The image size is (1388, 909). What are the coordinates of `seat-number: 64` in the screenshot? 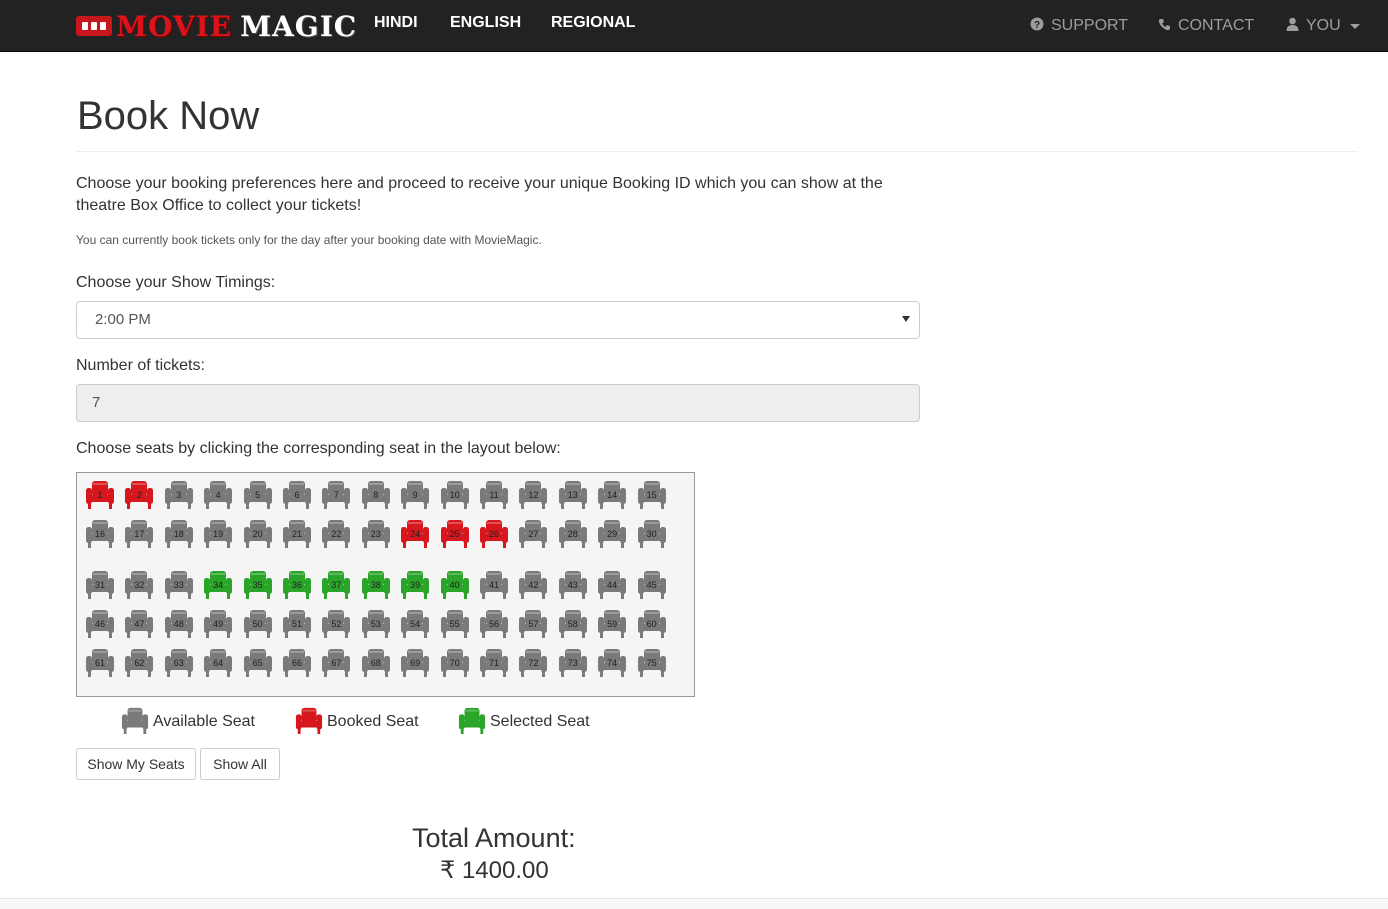 It's located at (218, 663).